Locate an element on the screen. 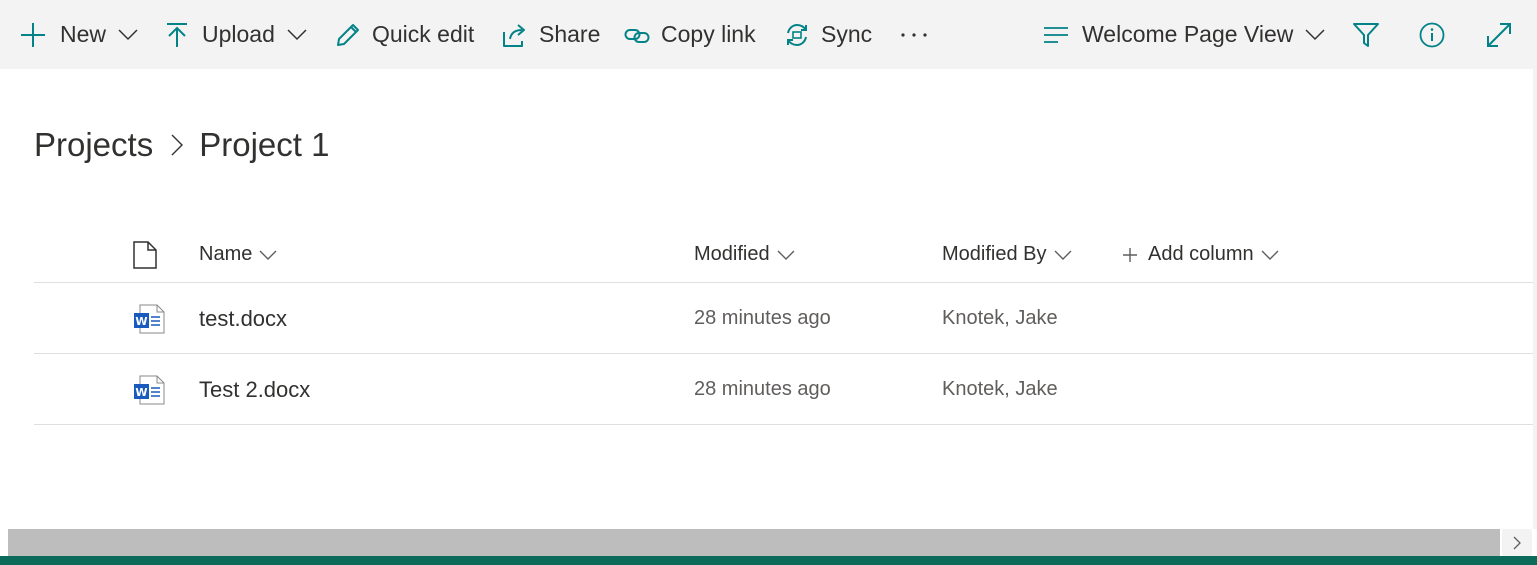 Image resolution: width=1537 pixels, height=565 pixels. view-selector: Welcome Page View is located at coordinates (1184, 34).